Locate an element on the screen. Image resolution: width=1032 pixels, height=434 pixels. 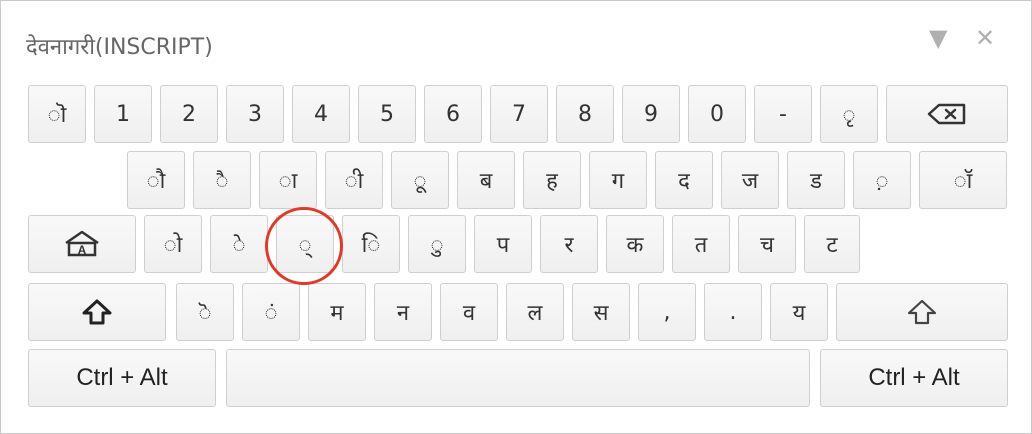
key-row4-8: . is located at coordinates (733, 312).